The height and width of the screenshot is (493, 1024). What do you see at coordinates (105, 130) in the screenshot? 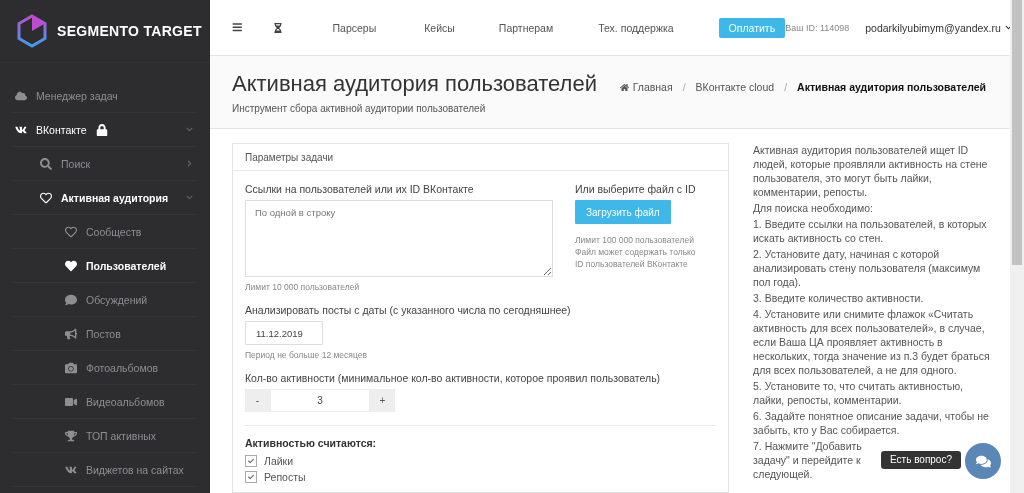
I see `sidebar-item: ВКонтакте` at bounding box center [105, 130].